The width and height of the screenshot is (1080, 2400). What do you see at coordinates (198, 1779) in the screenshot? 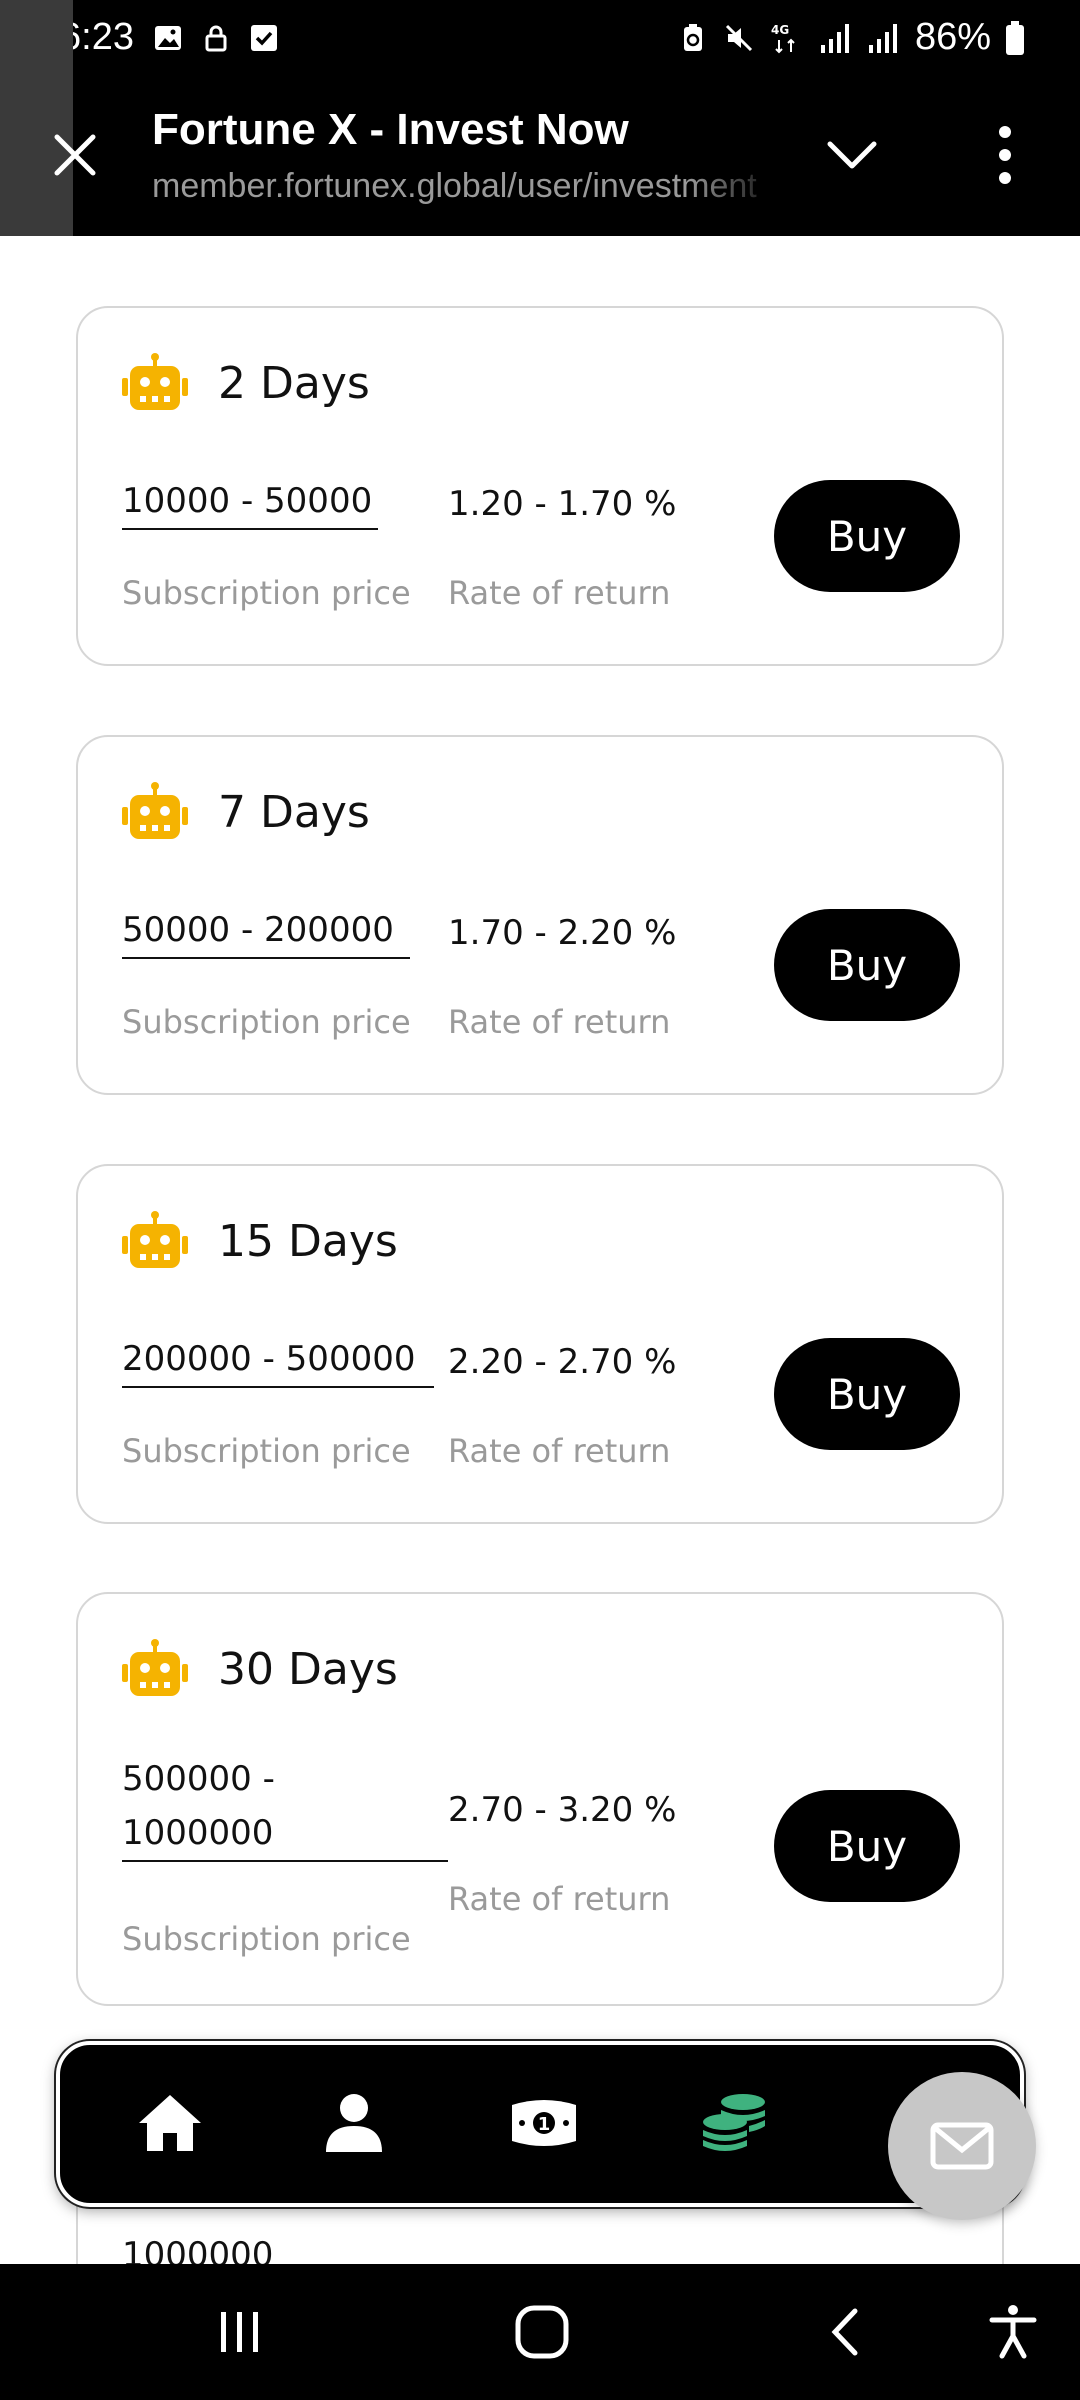
I see `subscription-price-line1: 500000 -` at bounding box center [198, 1779].